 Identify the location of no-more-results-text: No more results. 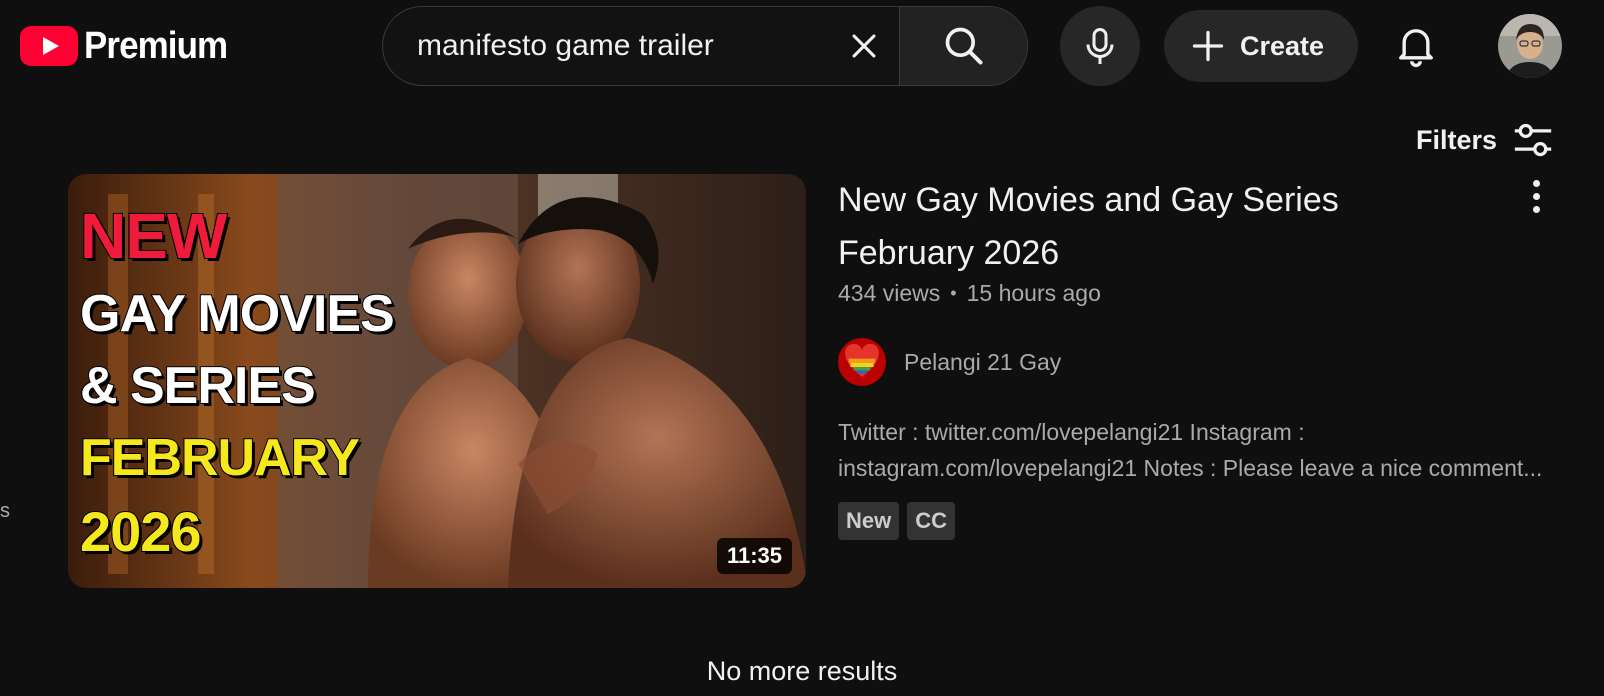
(802, 671).